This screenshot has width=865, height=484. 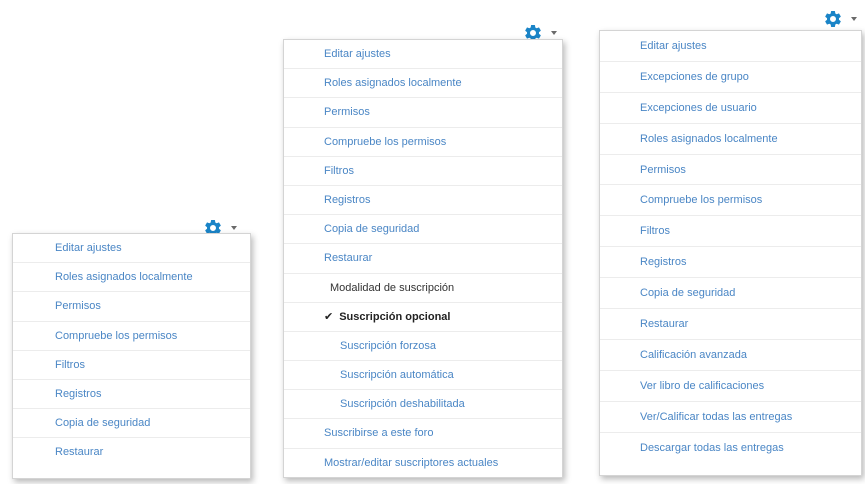 What do you see at coordinates (730, 77) in the screenshot?
I see `menu-item-group-overrides: Excepciones de grupo` at bounding box center [730, 77].